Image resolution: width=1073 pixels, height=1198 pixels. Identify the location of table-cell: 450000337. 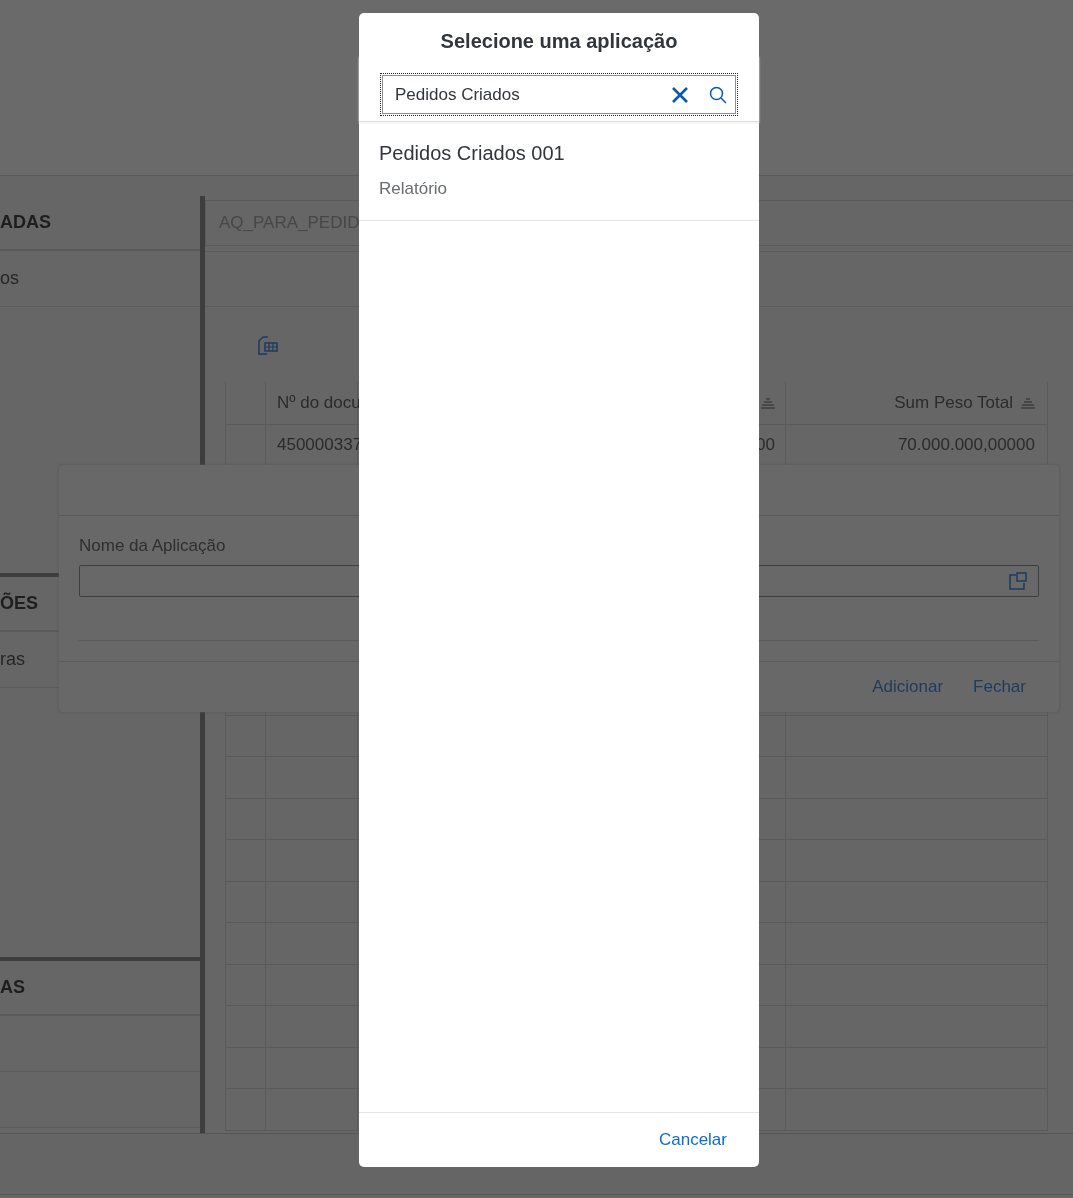
(320, 445).